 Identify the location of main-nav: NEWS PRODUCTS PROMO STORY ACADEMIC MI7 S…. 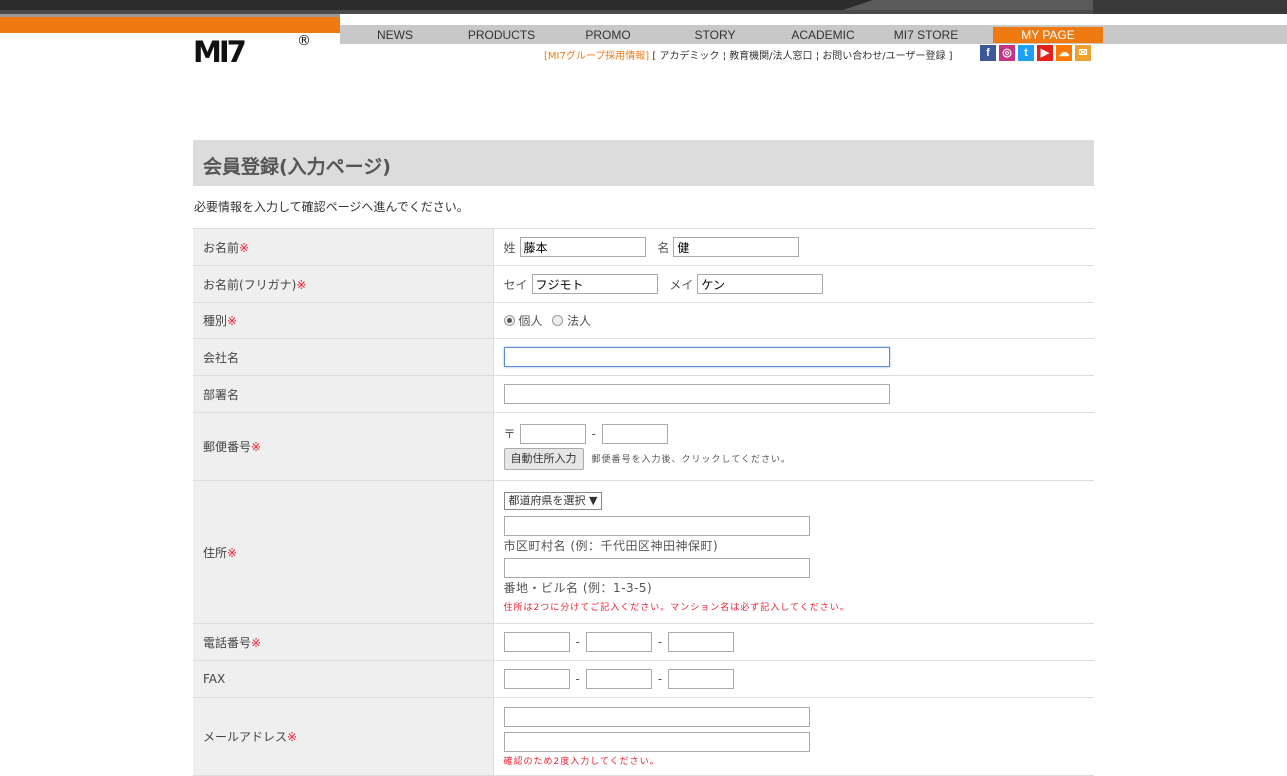
(731, 35).